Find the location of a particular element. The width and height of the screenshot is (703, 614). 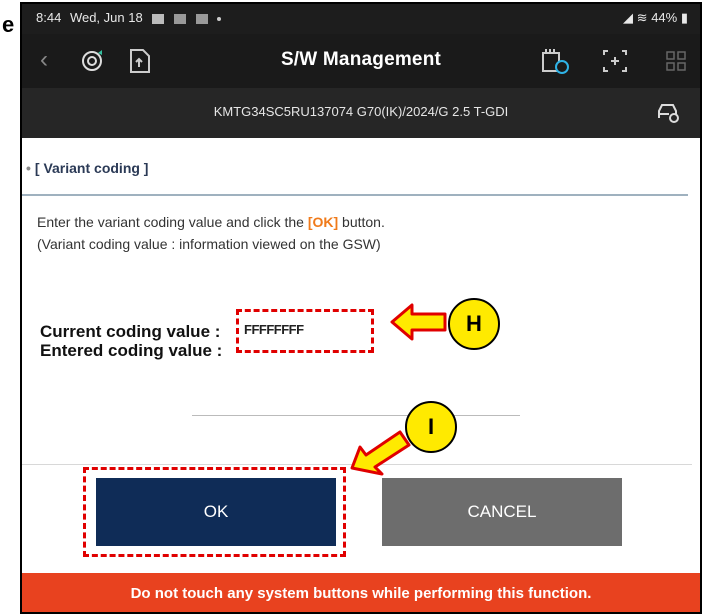

annotation-arrows is located at coordinates (398, 389).